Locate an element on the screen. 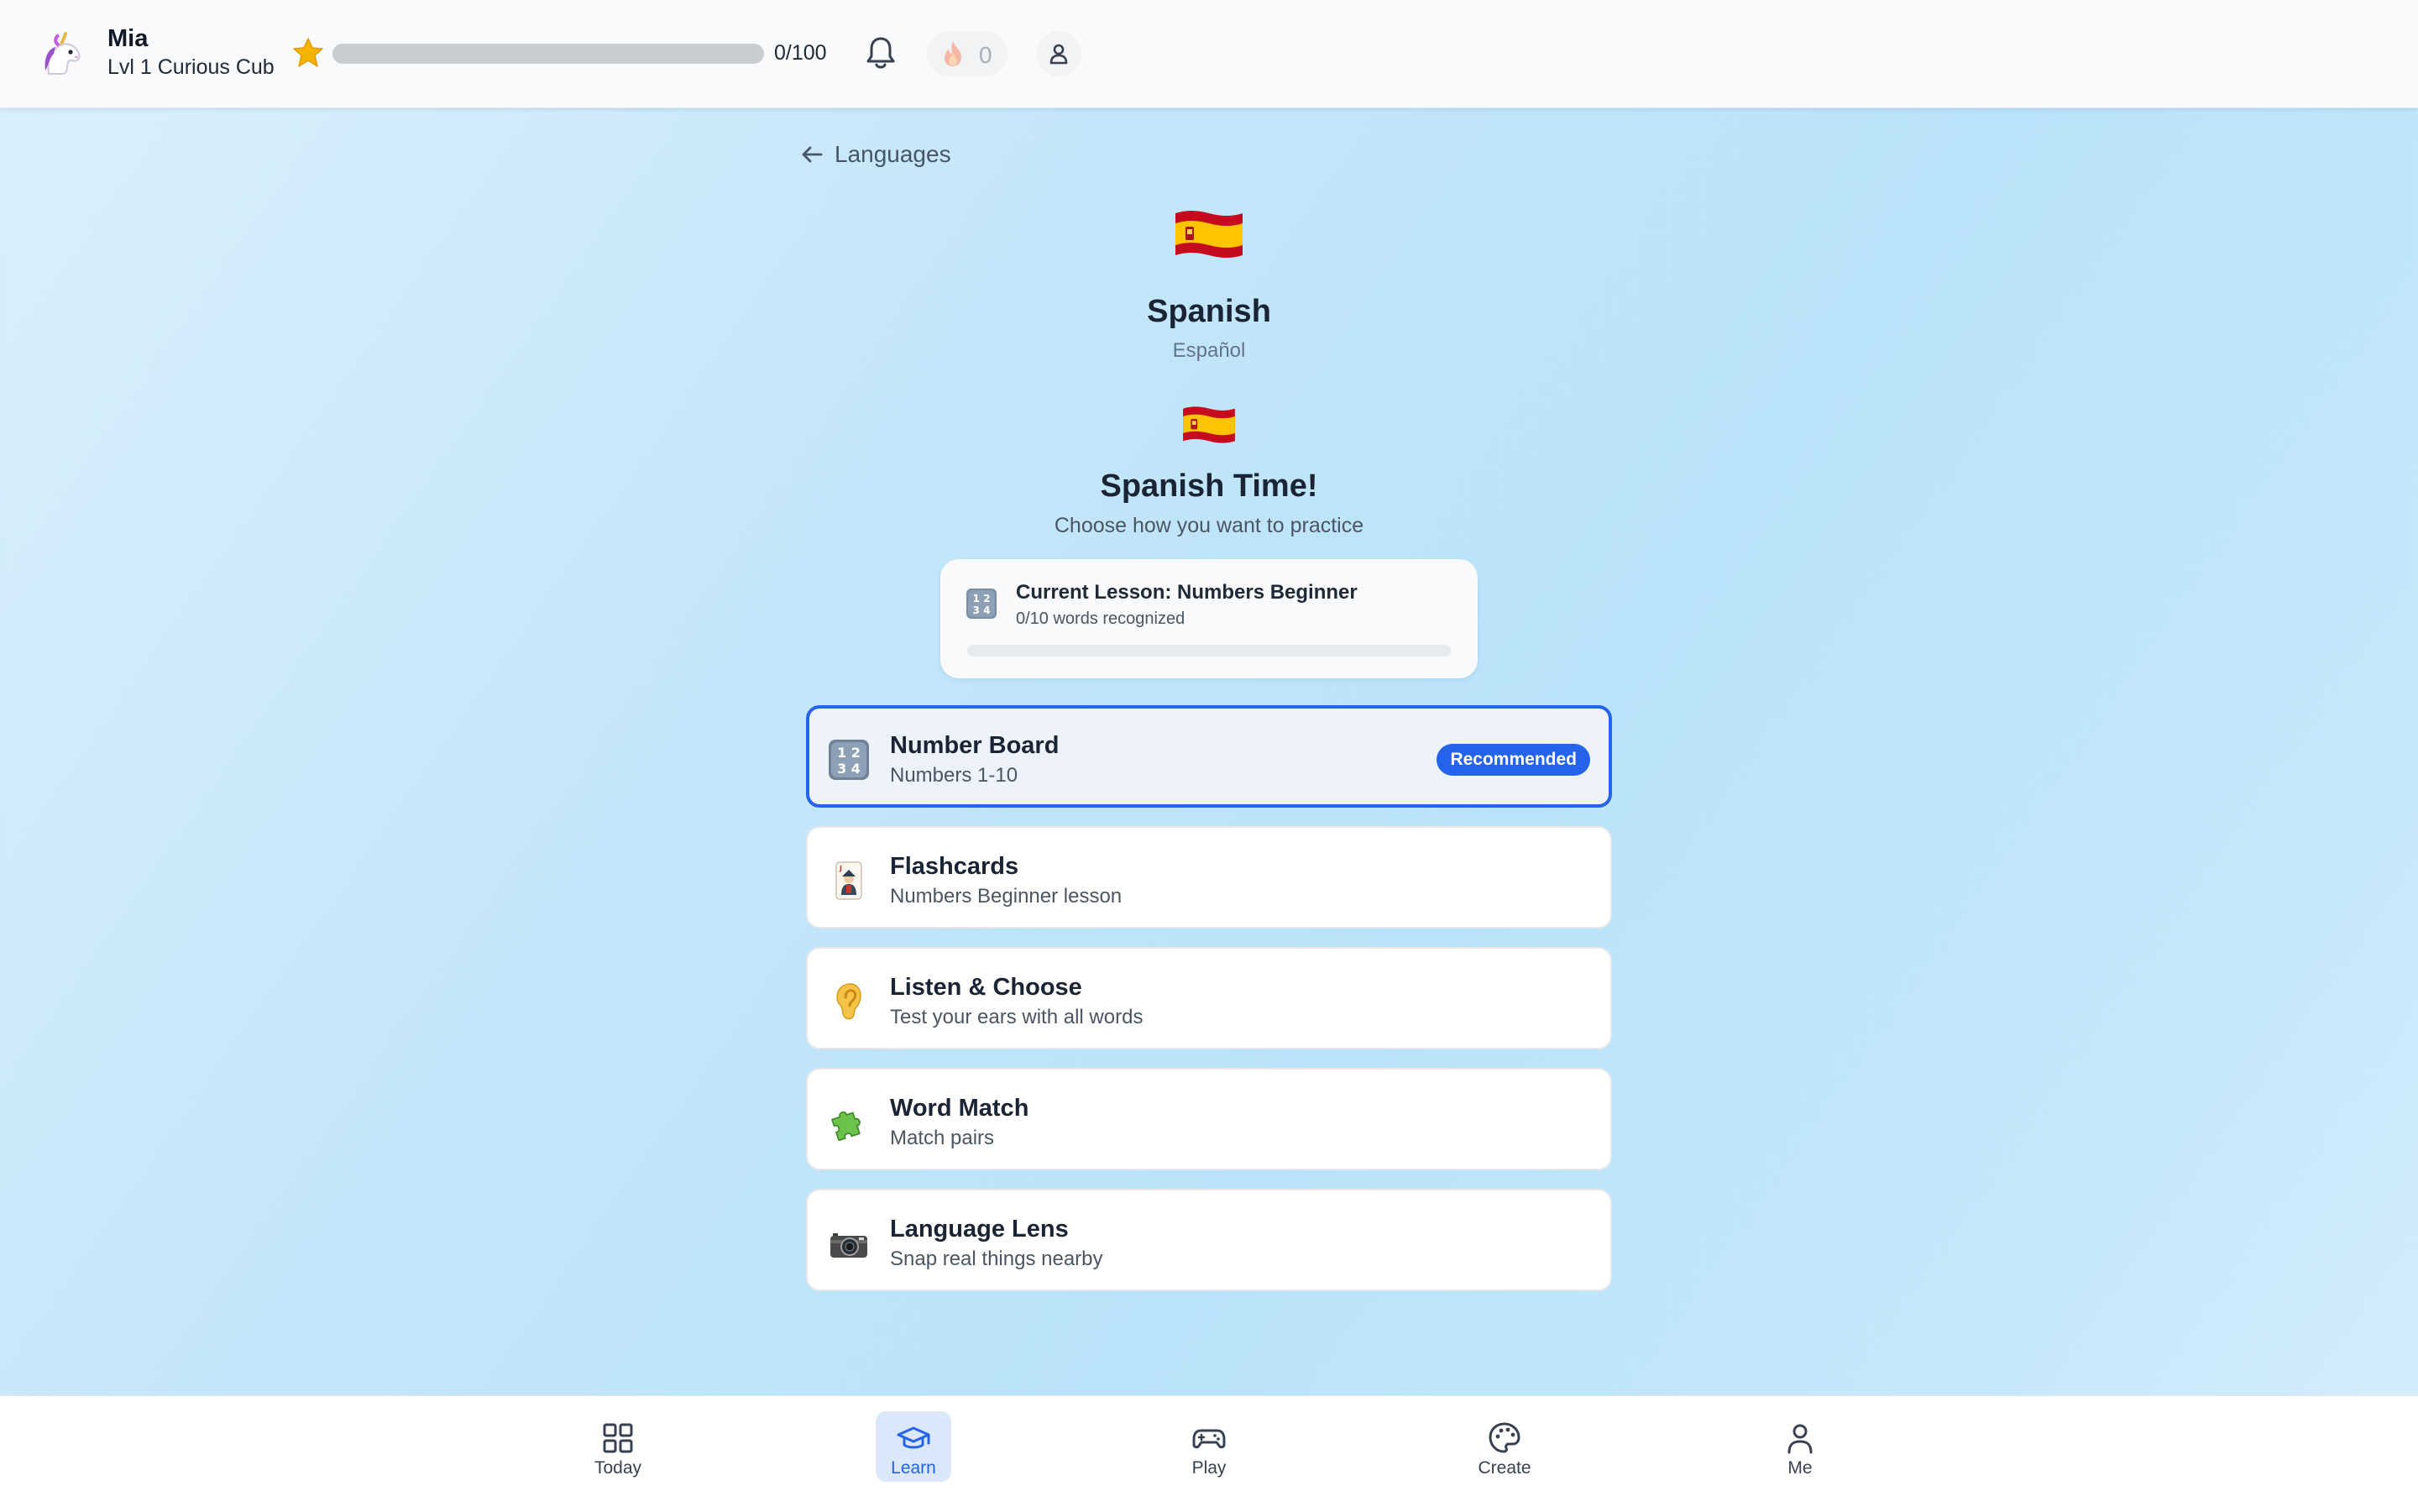  xp-progress-bar is located at coordinates (548, 54).